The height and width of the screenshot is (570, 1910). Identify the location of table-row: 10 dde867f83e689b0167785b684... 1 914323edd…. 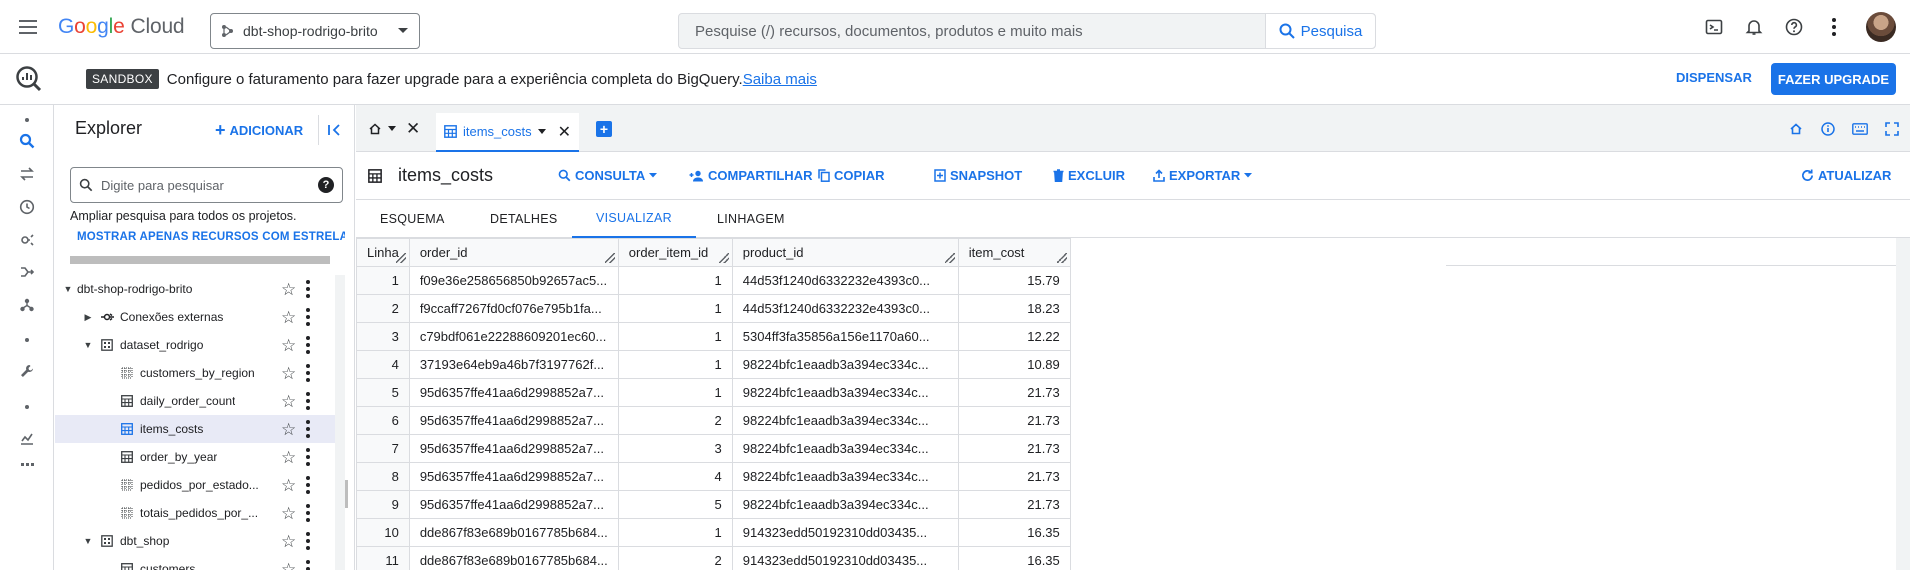
(713, 532).